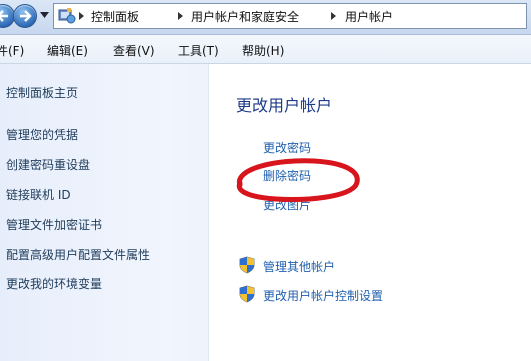 This screenshot has width=531, height=361. Describe the element at coordinates (42, 134) in the screenshot. I see `sidebar-item-manage-credentials: 管理您的凭据` at that location.